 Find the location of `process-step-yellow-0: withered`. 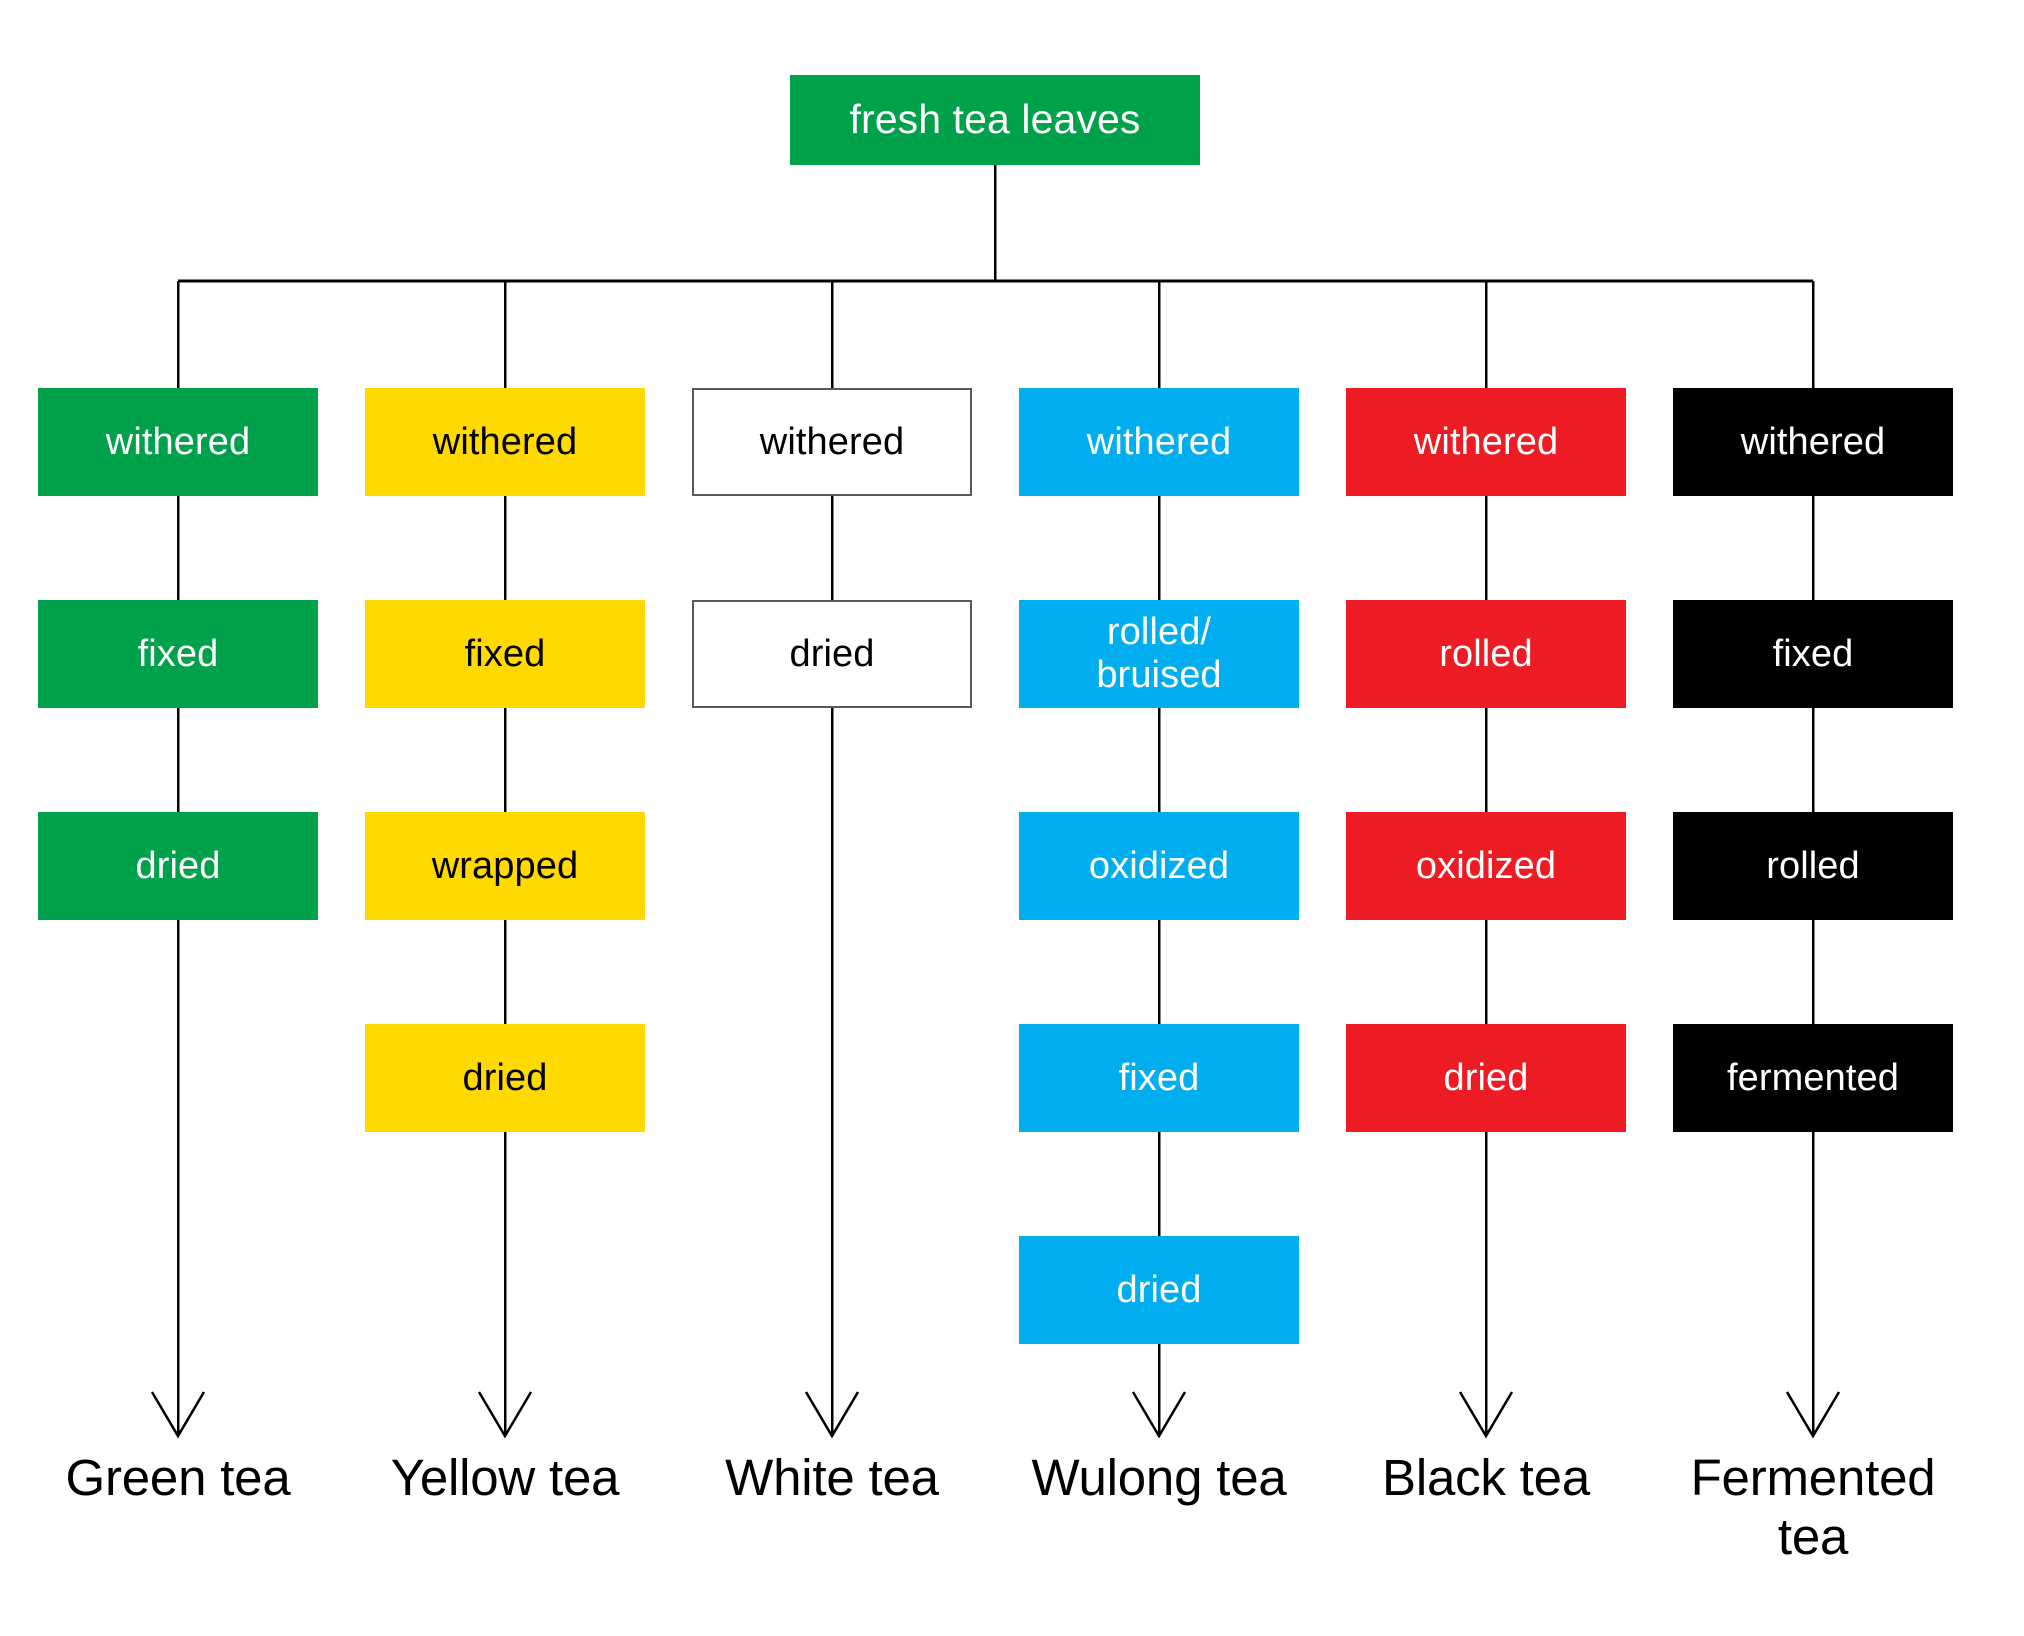

process-step-yellow-0: withered is located at coordinates (505, 442).